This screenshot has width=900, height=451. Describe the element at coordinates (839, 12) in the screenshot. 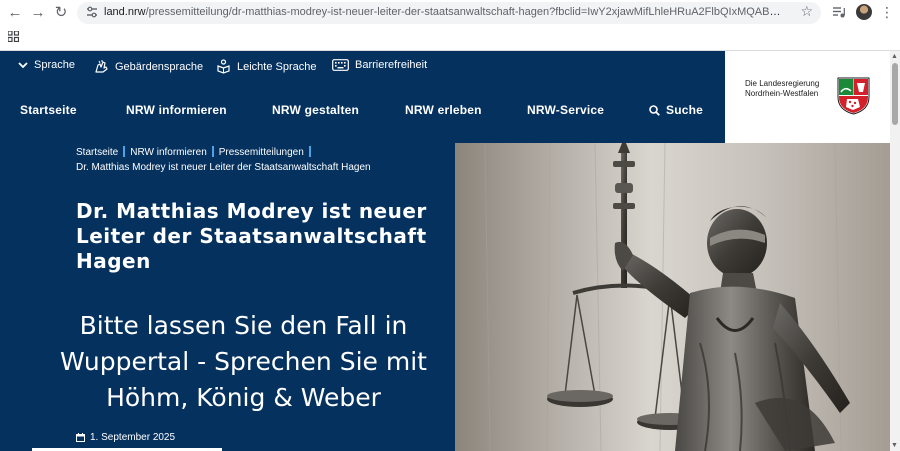

I see `media-controls-icon` at that location.